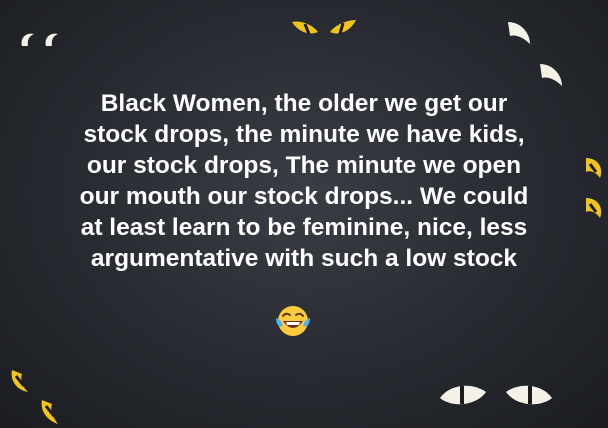 Image resolution: width=608 pixels, height=428 pixels. Describe the element at coordinates (304, 258) in the screenshot. I see `post-text-line-6: argumentative with such a low stock` at that location.